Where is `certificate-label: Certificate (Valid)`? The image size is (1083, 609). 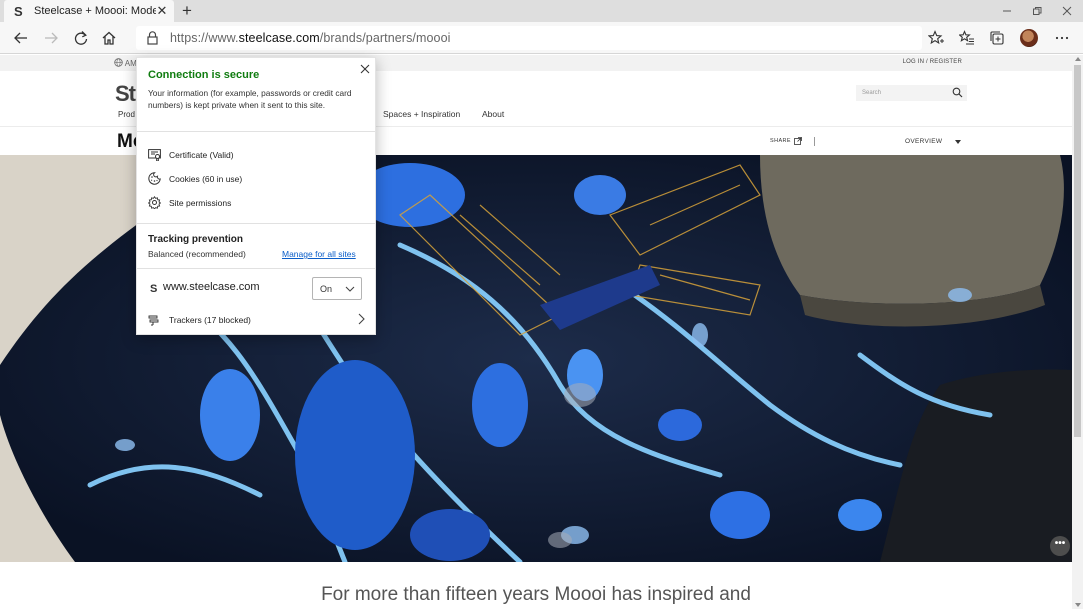 certificate-label: Certificate (Valid) is located at coordinates (201, 154).